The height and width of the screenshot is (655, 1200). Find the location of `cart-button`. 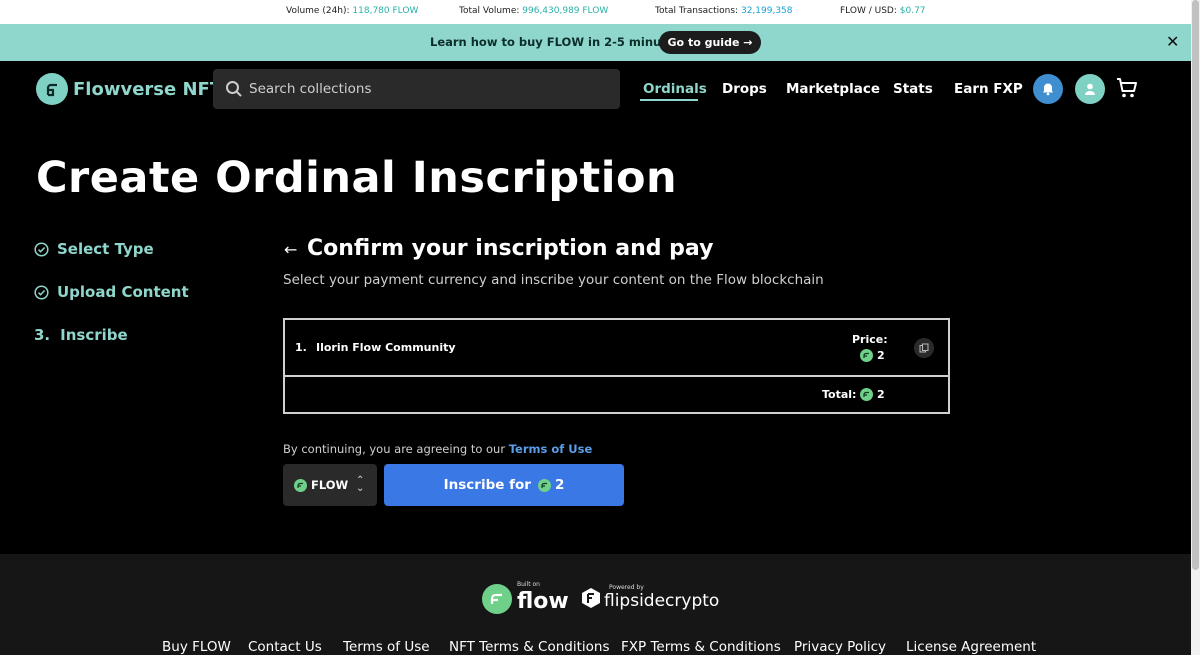

cart-button is located at coordinates (1127, 90).